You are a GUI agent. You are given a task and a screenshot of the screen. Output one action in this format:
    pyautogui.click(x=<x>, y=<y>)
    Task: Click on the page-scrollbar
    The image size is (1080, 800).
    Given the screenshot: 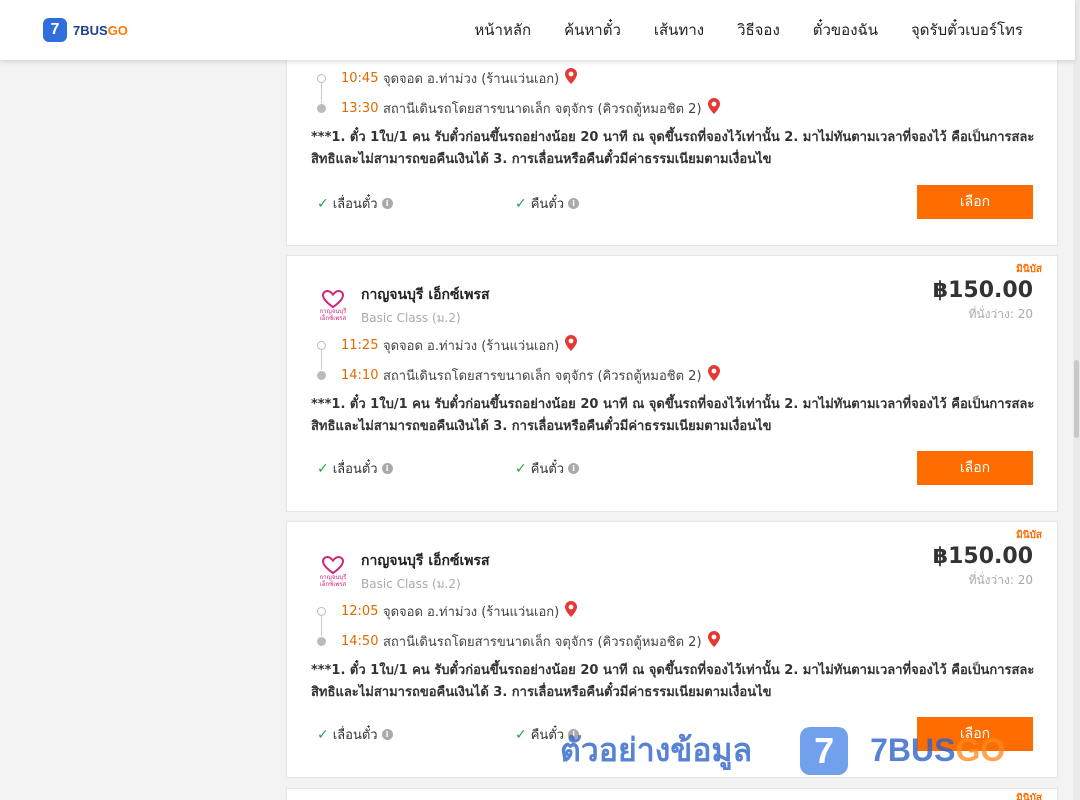 What is the action you would take?
    pyautogui.click(x=1076, y=400)
    